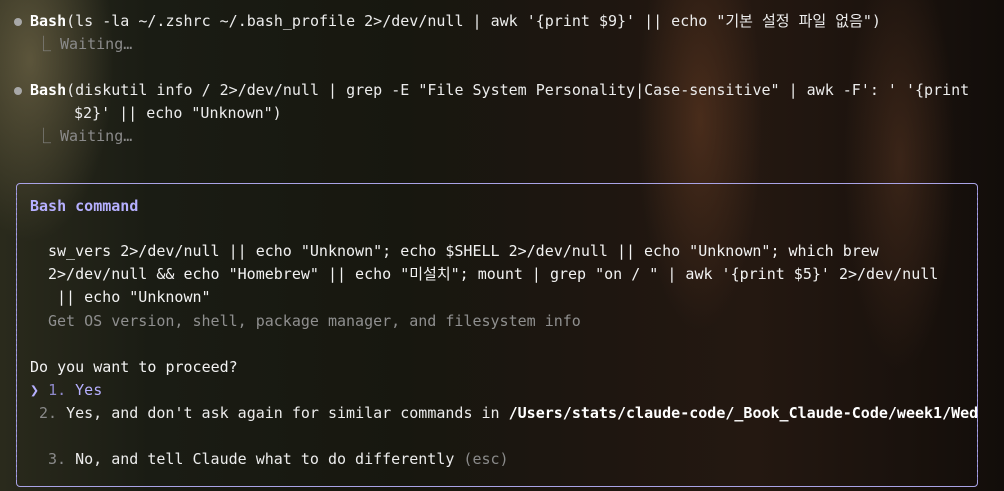 The image size is (1004, 491). What do you see at coordinates (89, 390) in the screenshot?
I see `option-label: Yes` at bounding box center [89, 390].